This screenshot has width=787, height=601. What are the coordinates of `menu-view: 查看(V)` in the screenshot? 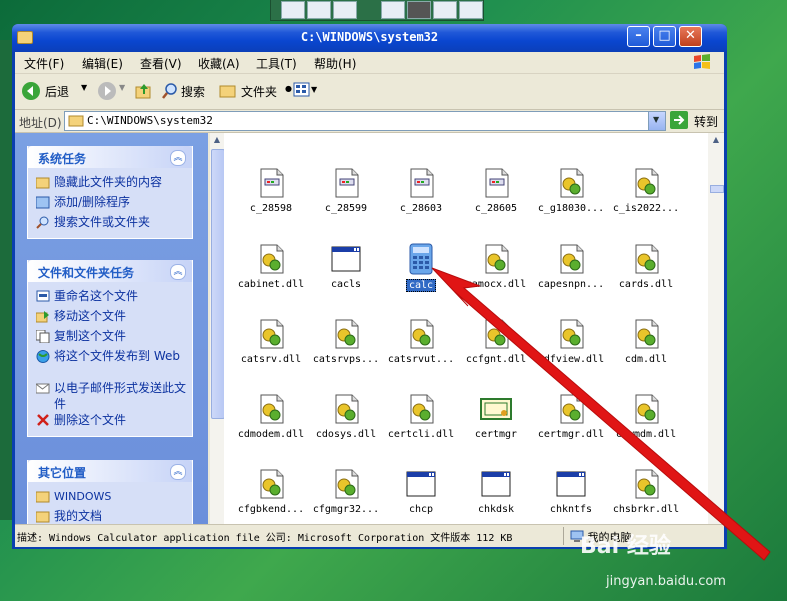 It's located at (161, 63).